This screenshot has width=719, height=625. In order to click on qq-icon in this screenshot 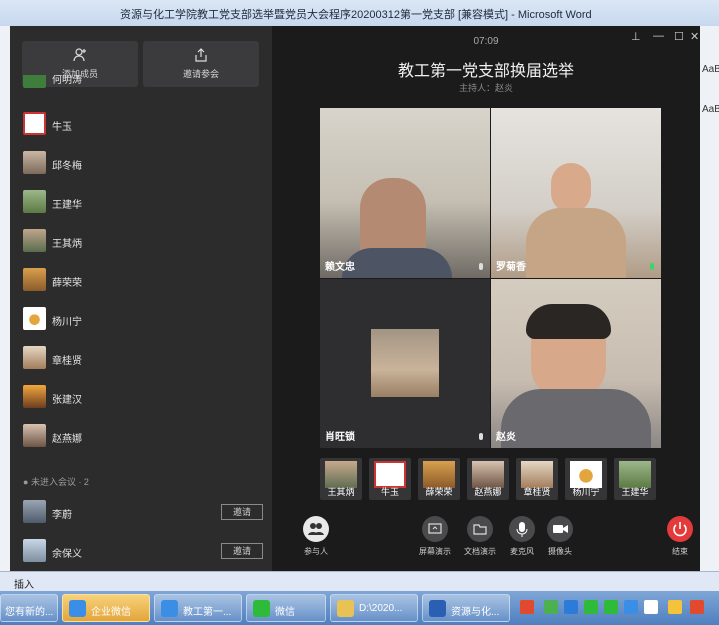, I will do `click(631, 607)`.